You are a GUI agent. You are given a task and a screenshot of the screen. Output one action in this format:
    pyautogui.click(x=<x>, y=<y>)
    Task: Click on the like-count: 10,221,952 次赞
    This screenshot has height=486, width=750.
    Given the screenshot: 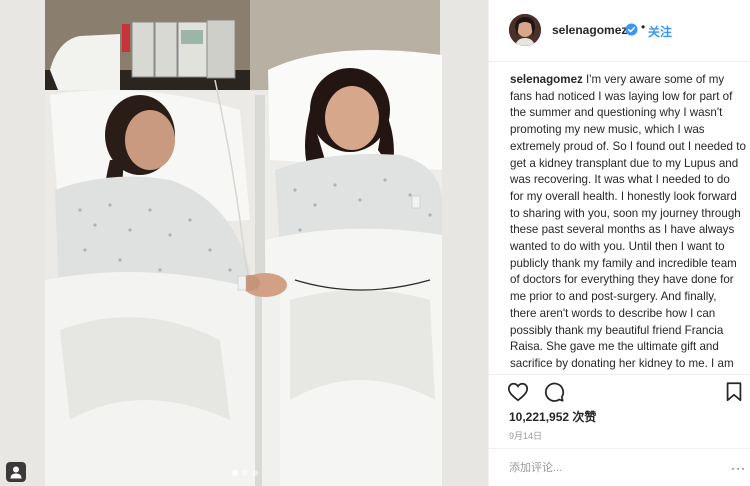 What is the action you would take?
    pyautogui.click(x=552, y=416)
    